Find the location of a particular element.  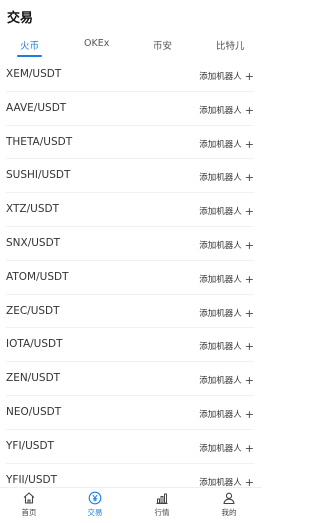

bar-chart-icon is located at coordinates (162, 498).